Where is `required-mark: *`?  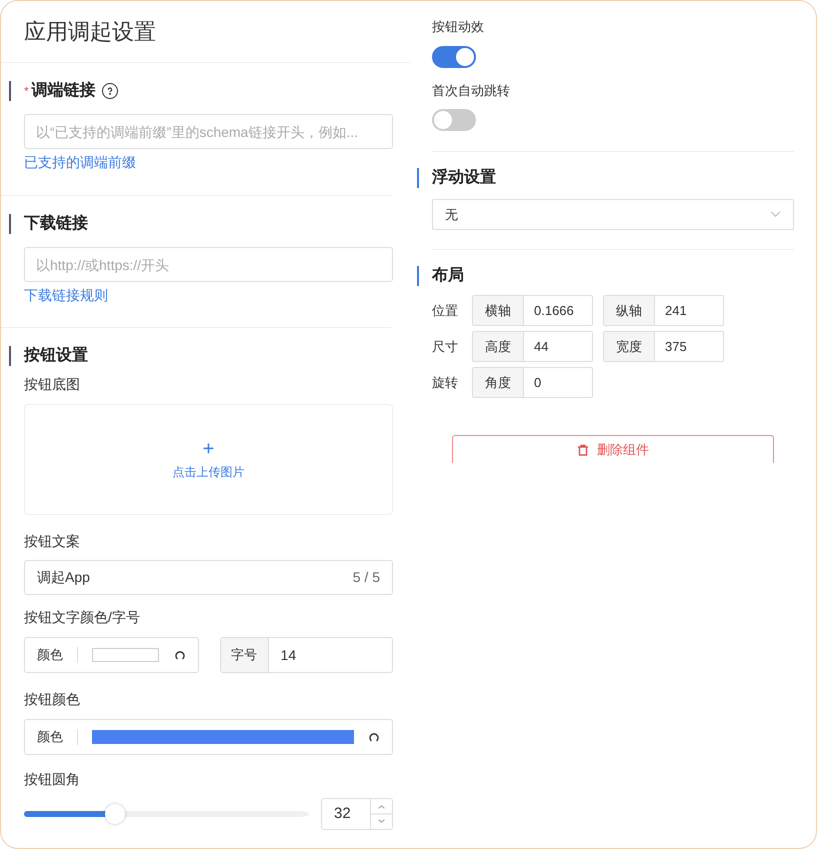 required-mark: * is located at coordinates (26, 91).